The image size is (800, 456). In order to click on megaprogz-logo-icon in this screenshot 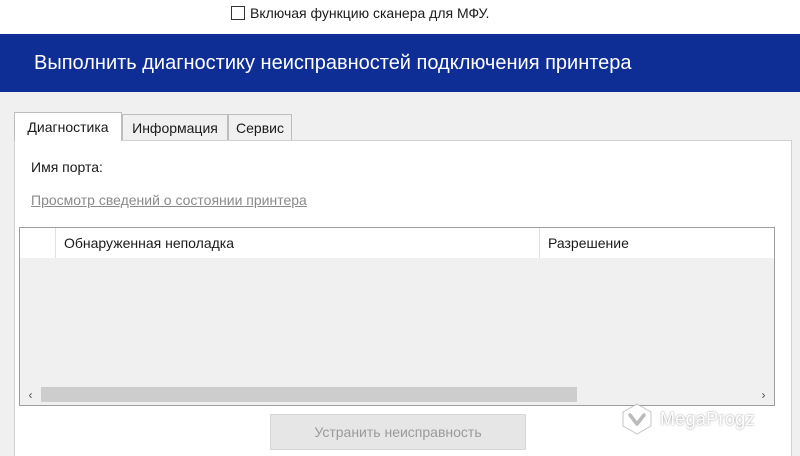, I will do `click(637, 419)`.